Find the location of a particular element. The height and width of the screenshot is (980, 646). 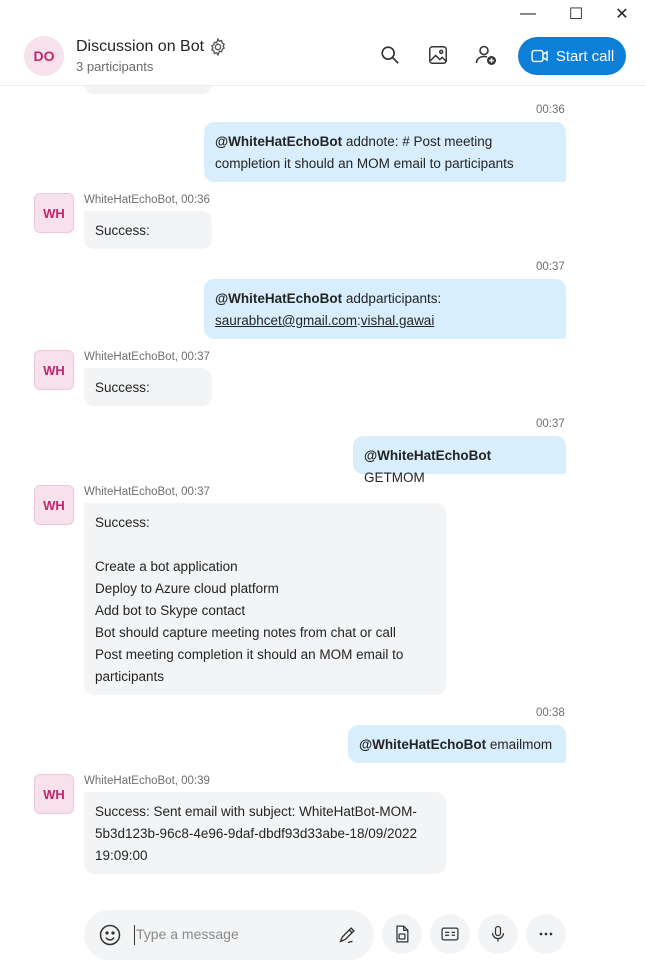

start-call-button: Start call is located at coordinates (572, 56).